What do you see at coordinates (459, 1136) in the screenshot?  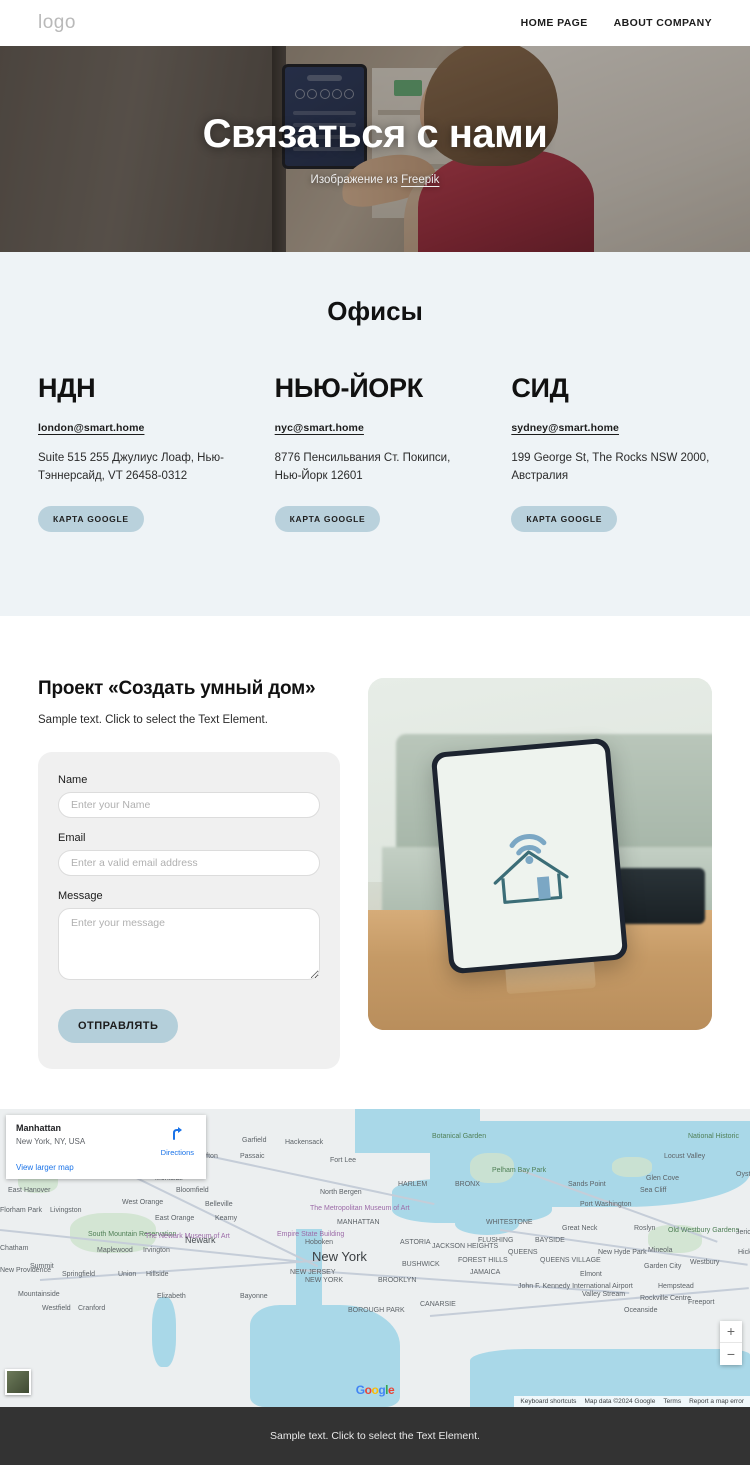 I see `map-label: Botanical Garden` at bounding box center [459, 1136].